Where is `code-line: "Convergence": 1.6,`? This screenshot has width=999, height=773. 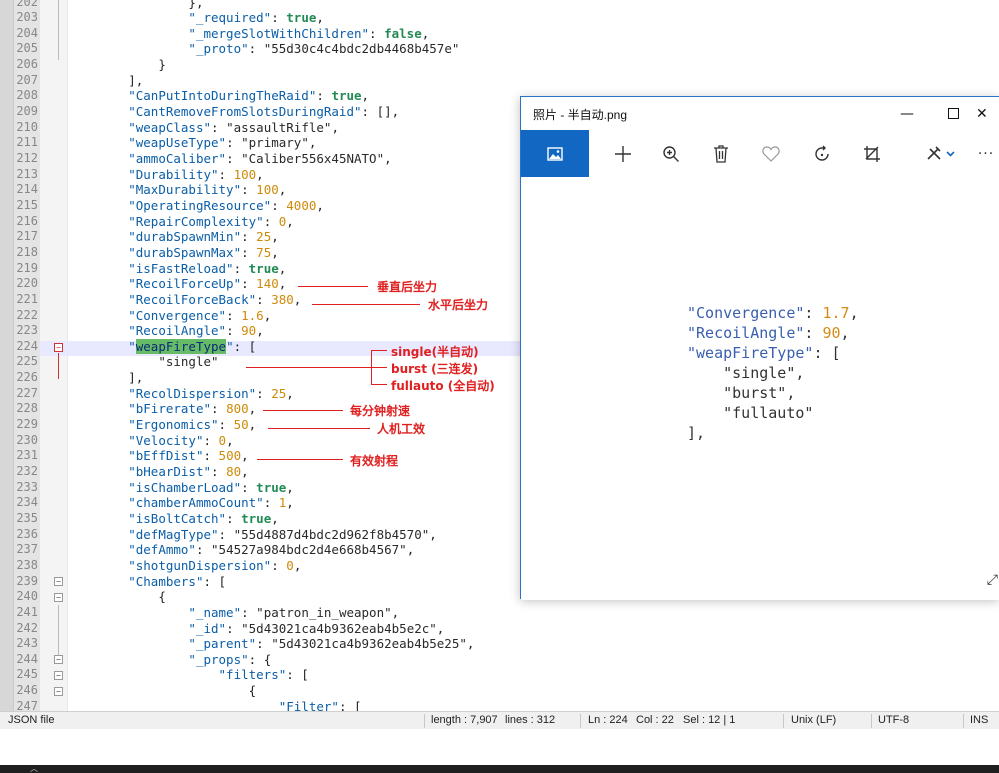 code-line: "Convergence": 1.6, is located at coordinates (169, 316).